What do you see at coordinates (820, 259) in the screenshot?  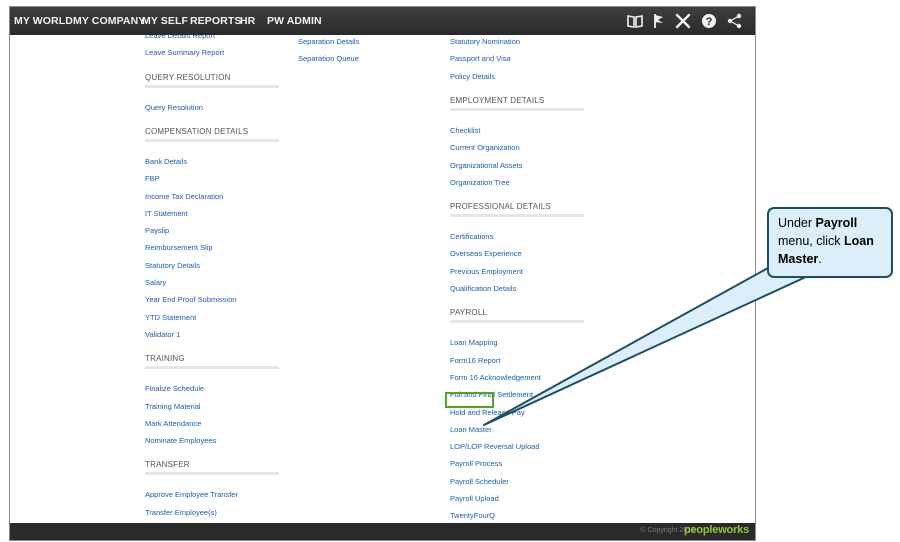 I see `callout-text-3: .` at bounding box center [820, 259].